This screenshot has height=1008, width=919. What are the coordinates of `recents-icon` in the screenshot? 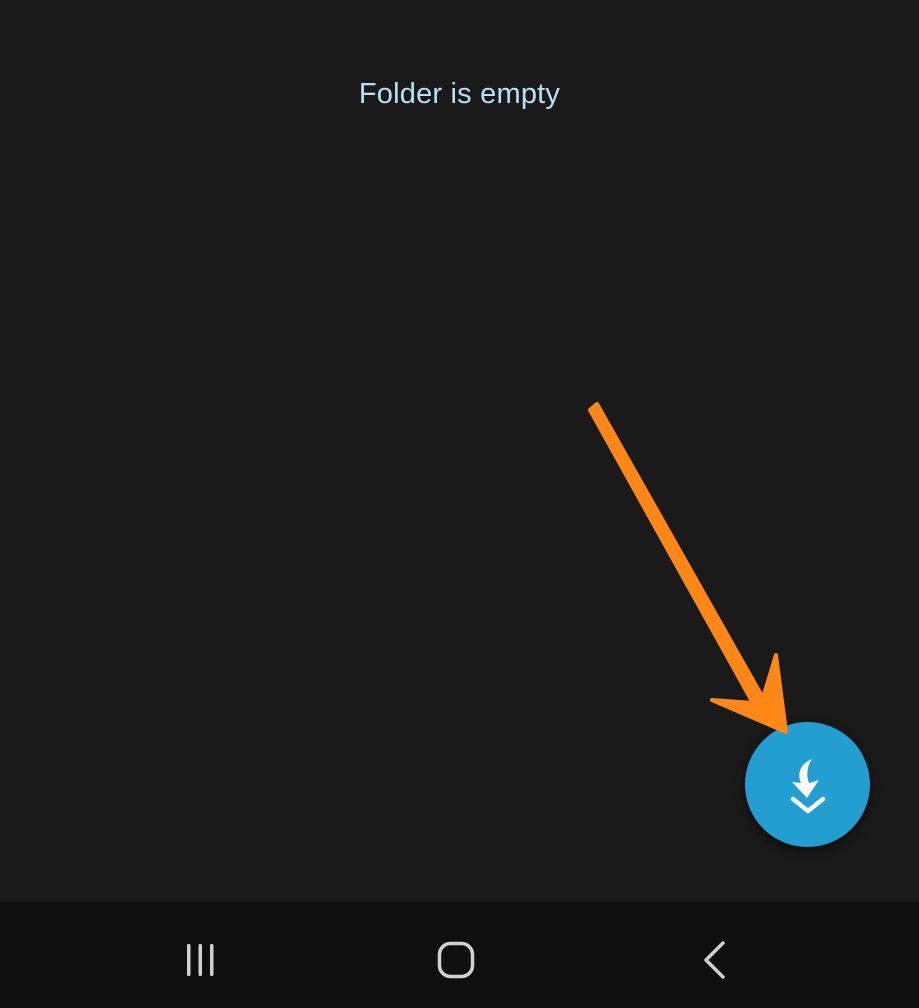 It's located at (200, 960).